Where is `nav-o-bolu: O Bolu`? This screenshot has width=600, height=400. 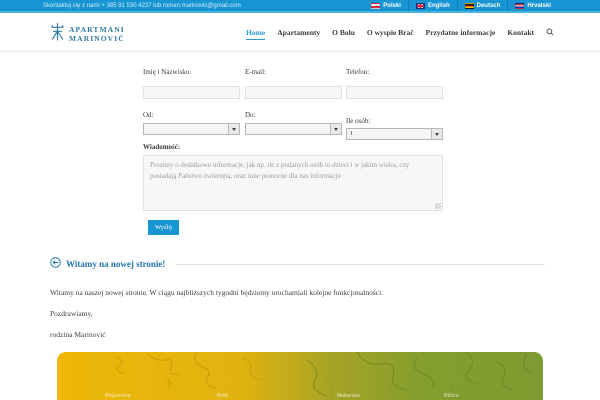
nav-o-bolu: O Bolu is located at coordinates (343, 32).